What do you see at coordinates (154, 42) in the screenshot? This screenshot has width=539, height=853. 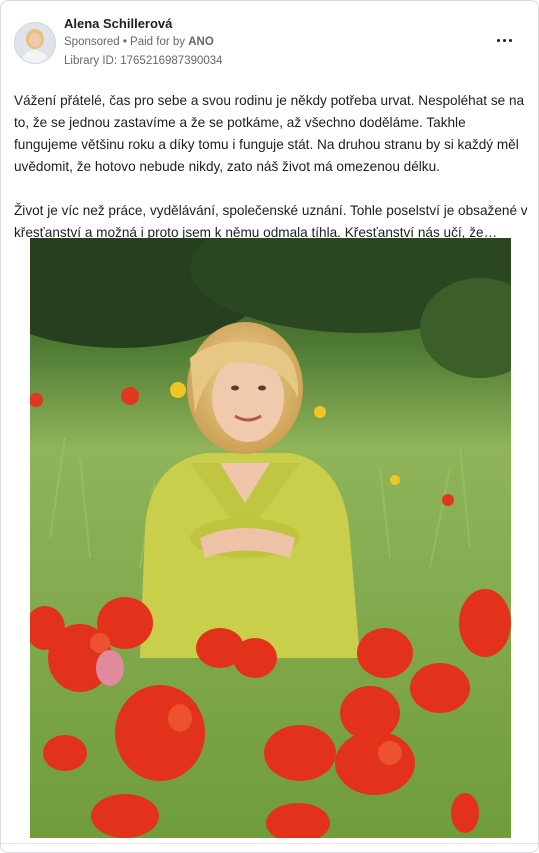 I see `paid-for-prefix: • Paid for by` at bounding box center [154, 42].